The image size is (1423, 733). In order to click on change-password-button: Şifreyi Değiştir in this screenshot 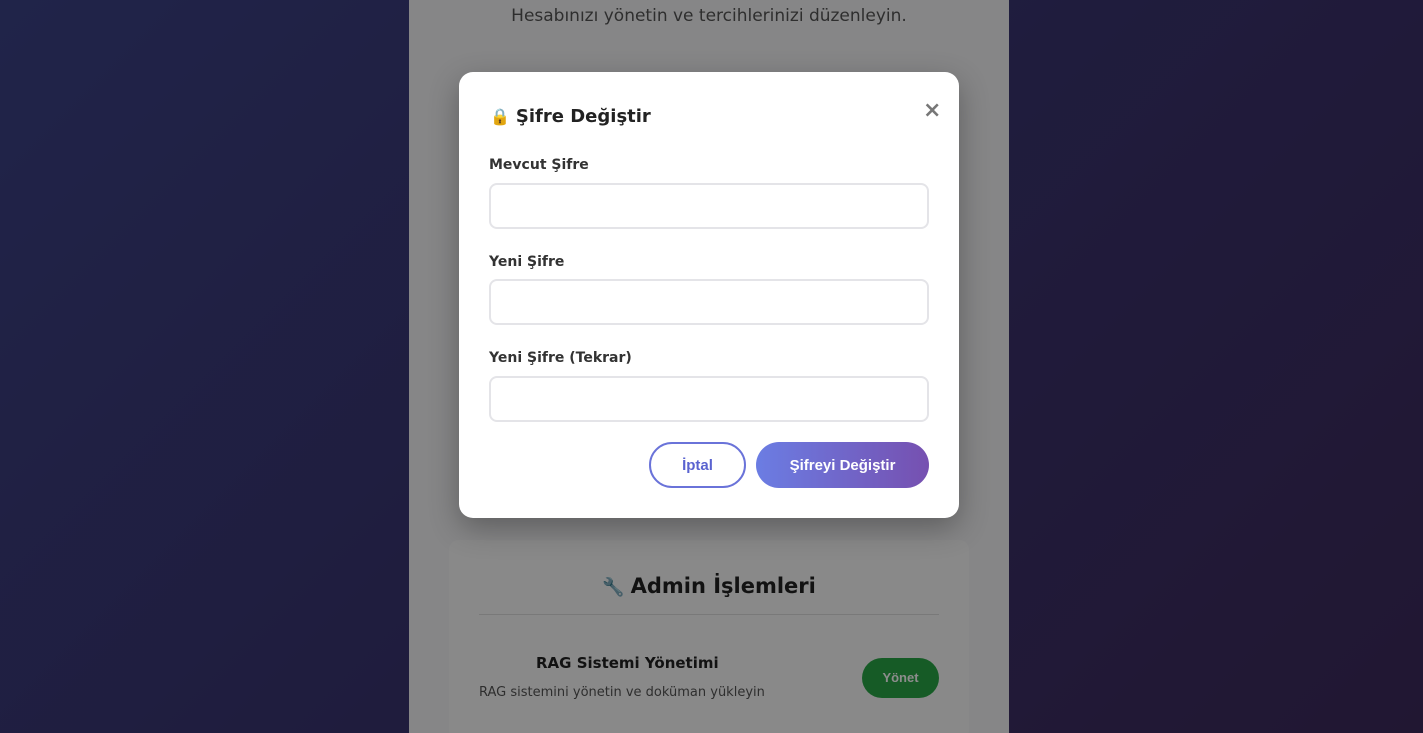, I will do `click(842, 465)`.